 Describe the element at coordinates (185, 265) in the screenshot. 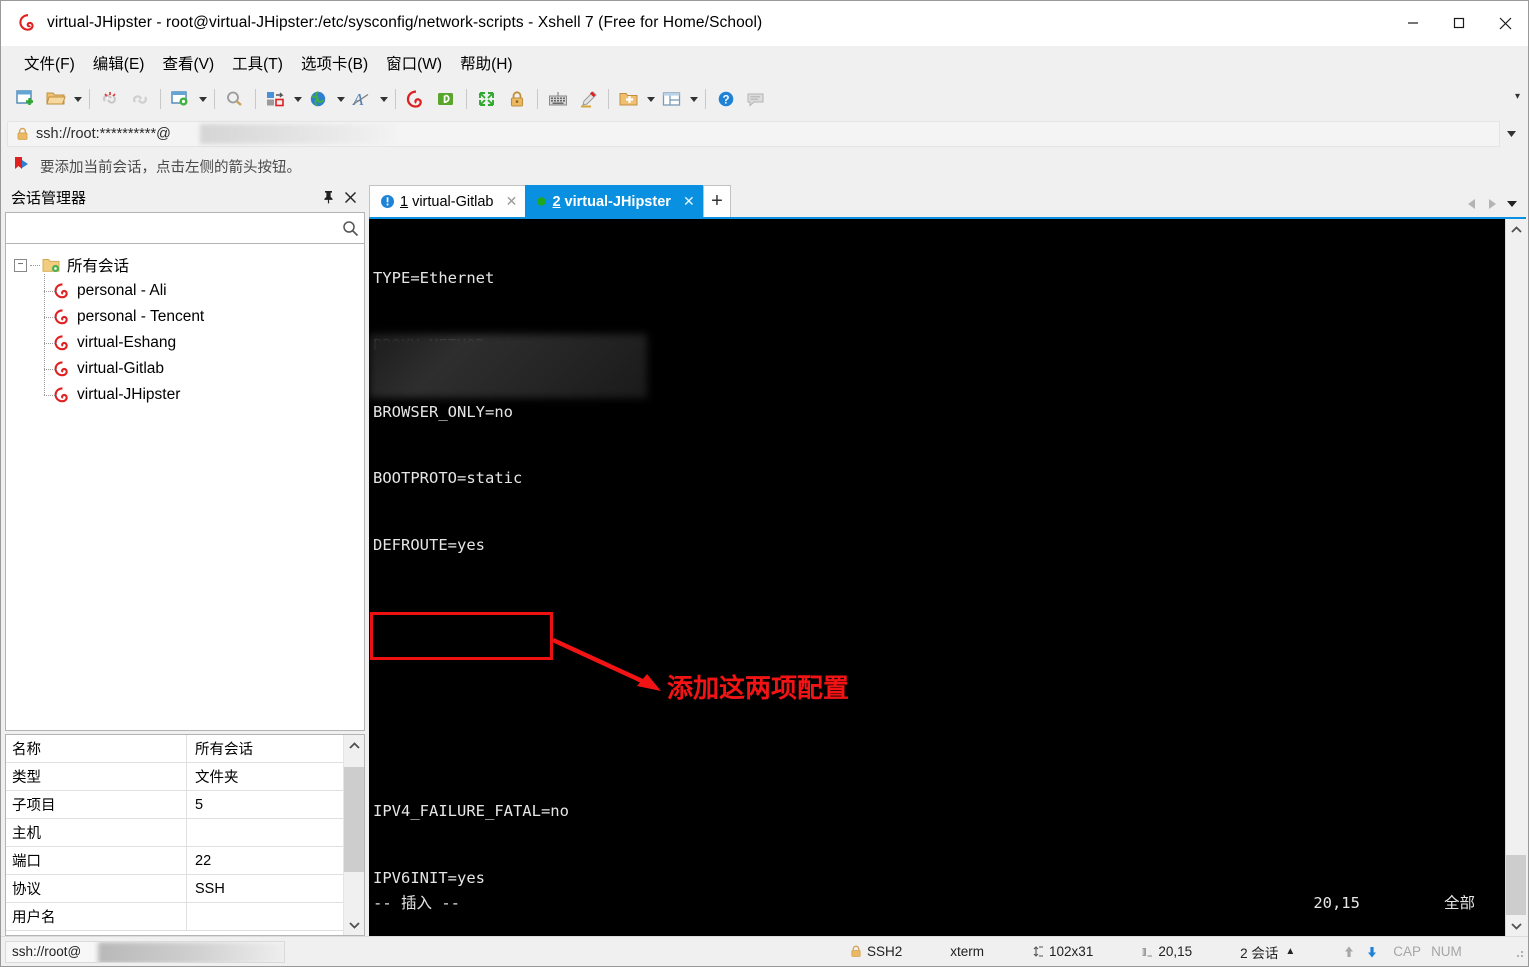

I see `tree-root-all-sessions: − 所有会话` at that location.